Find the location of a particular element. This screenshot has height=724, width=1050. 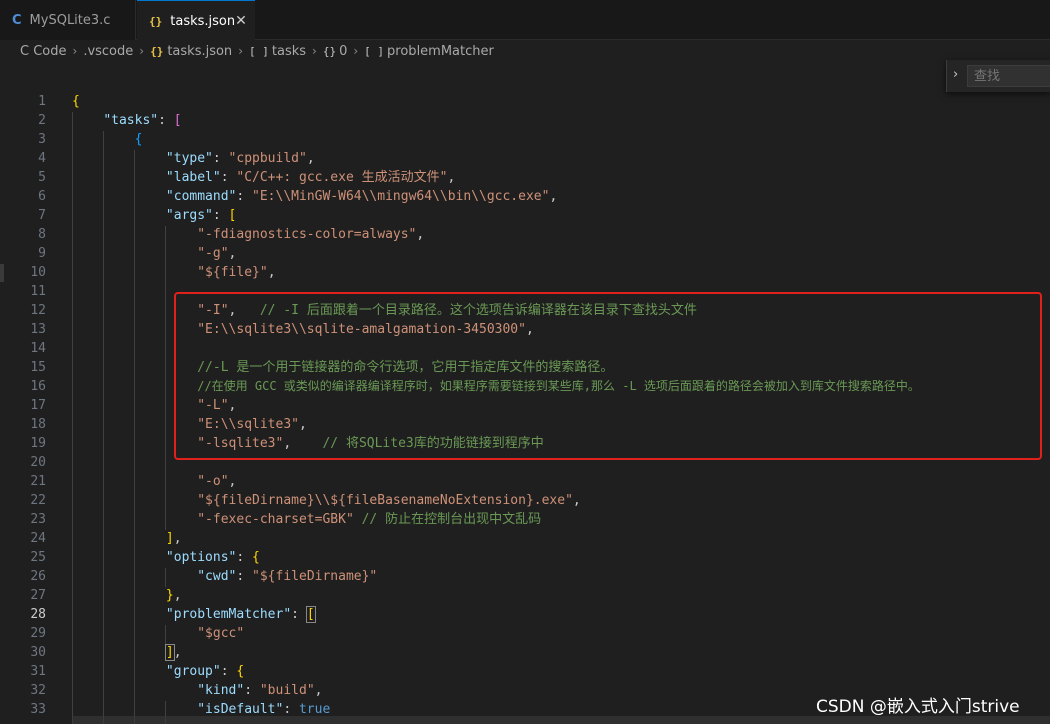

line-number: 6 is located at coordinates (42, 196).